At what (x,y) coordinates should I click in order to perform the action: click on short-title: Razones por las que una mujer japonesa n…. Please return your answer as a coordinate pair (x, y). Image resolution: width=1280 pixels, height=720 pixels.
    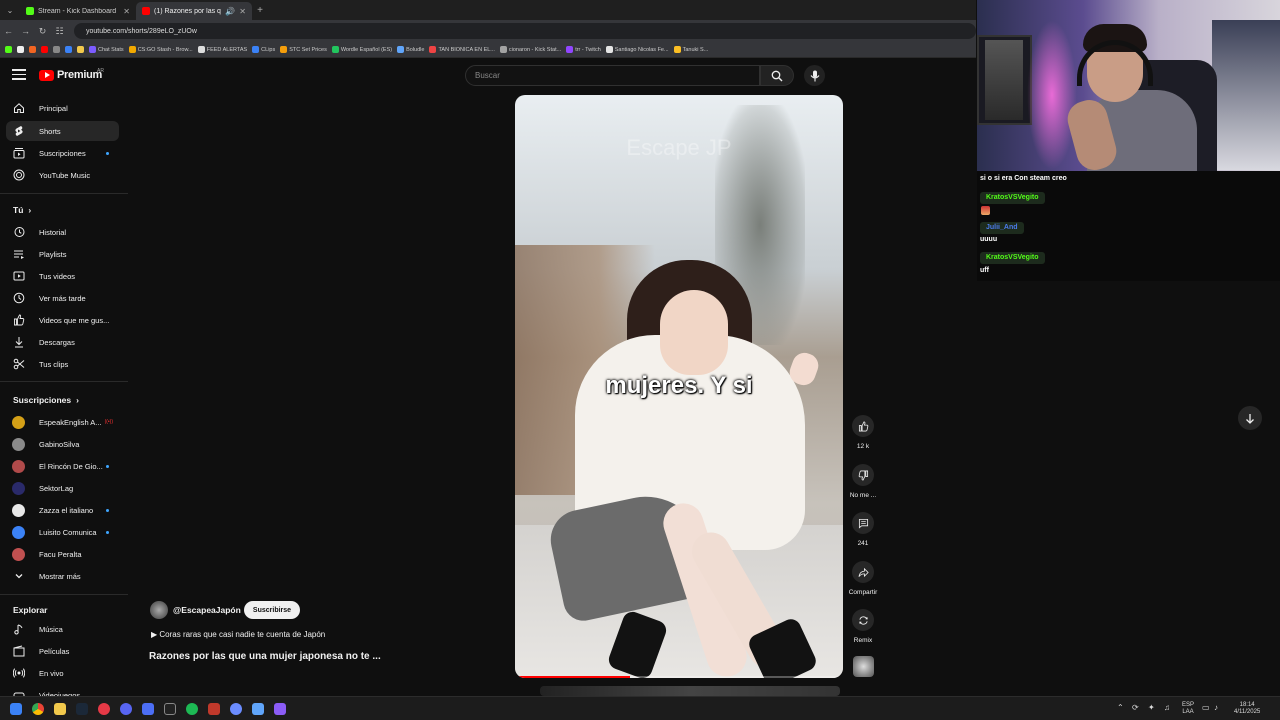
    Looking at the image, I should click on (265, 656).